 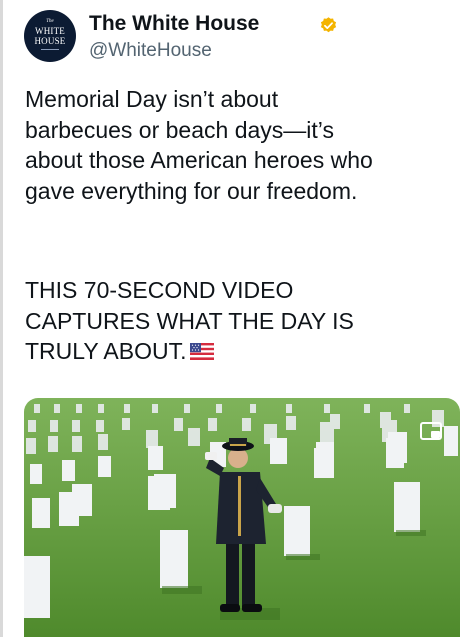 What do you see at coordinates (50, 31) in the screenshot?
I see `avatar-text-white: WHITE` at bounding box center [50, 31].